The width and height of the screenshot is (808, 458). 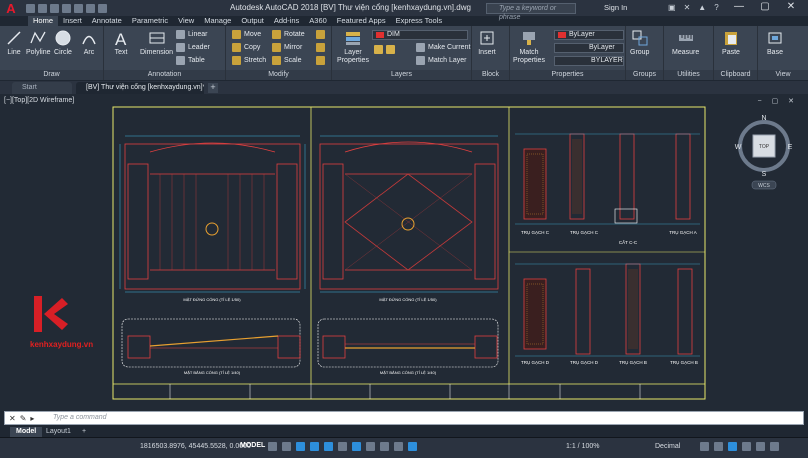 I want to click on object-snap-tracking-icon, so click(x=342, y=446).